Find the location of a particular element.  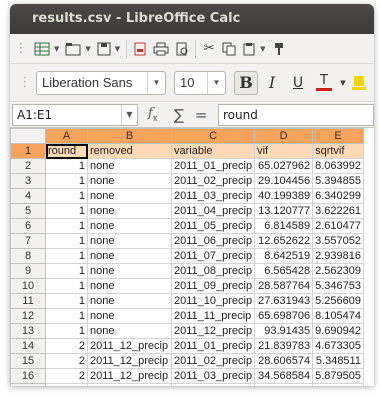

paste-icon: ▼ is located at coordinates (254, 49).